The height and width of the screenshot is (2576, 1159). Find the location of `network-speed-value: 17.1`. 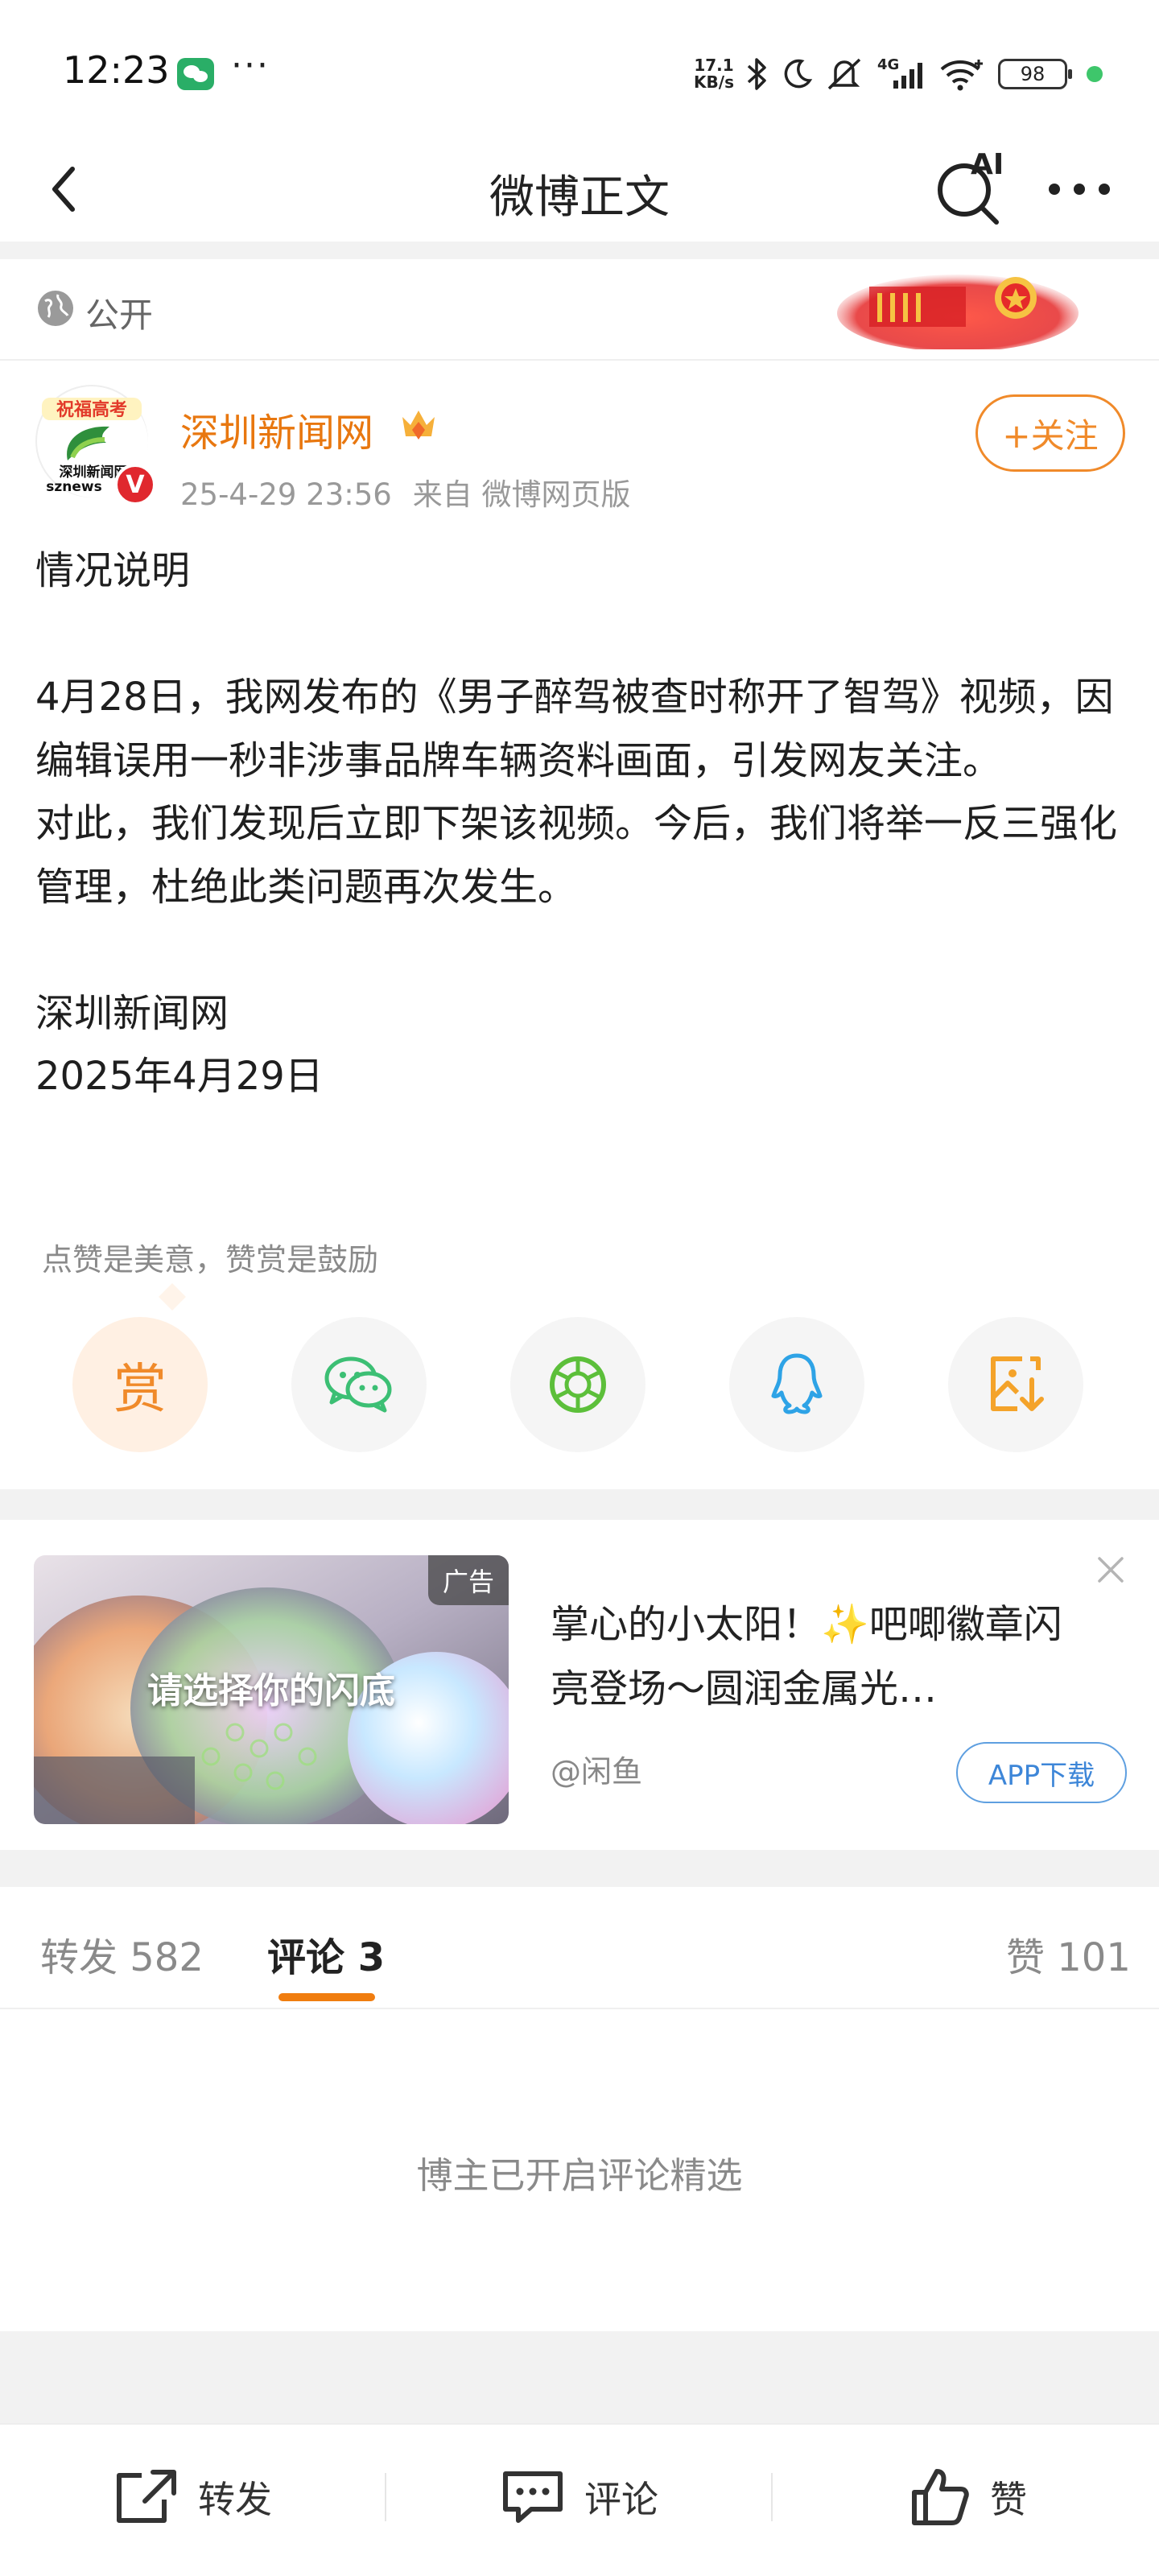

network-speed-value: 17.1 is located at coordinates (714, 65).